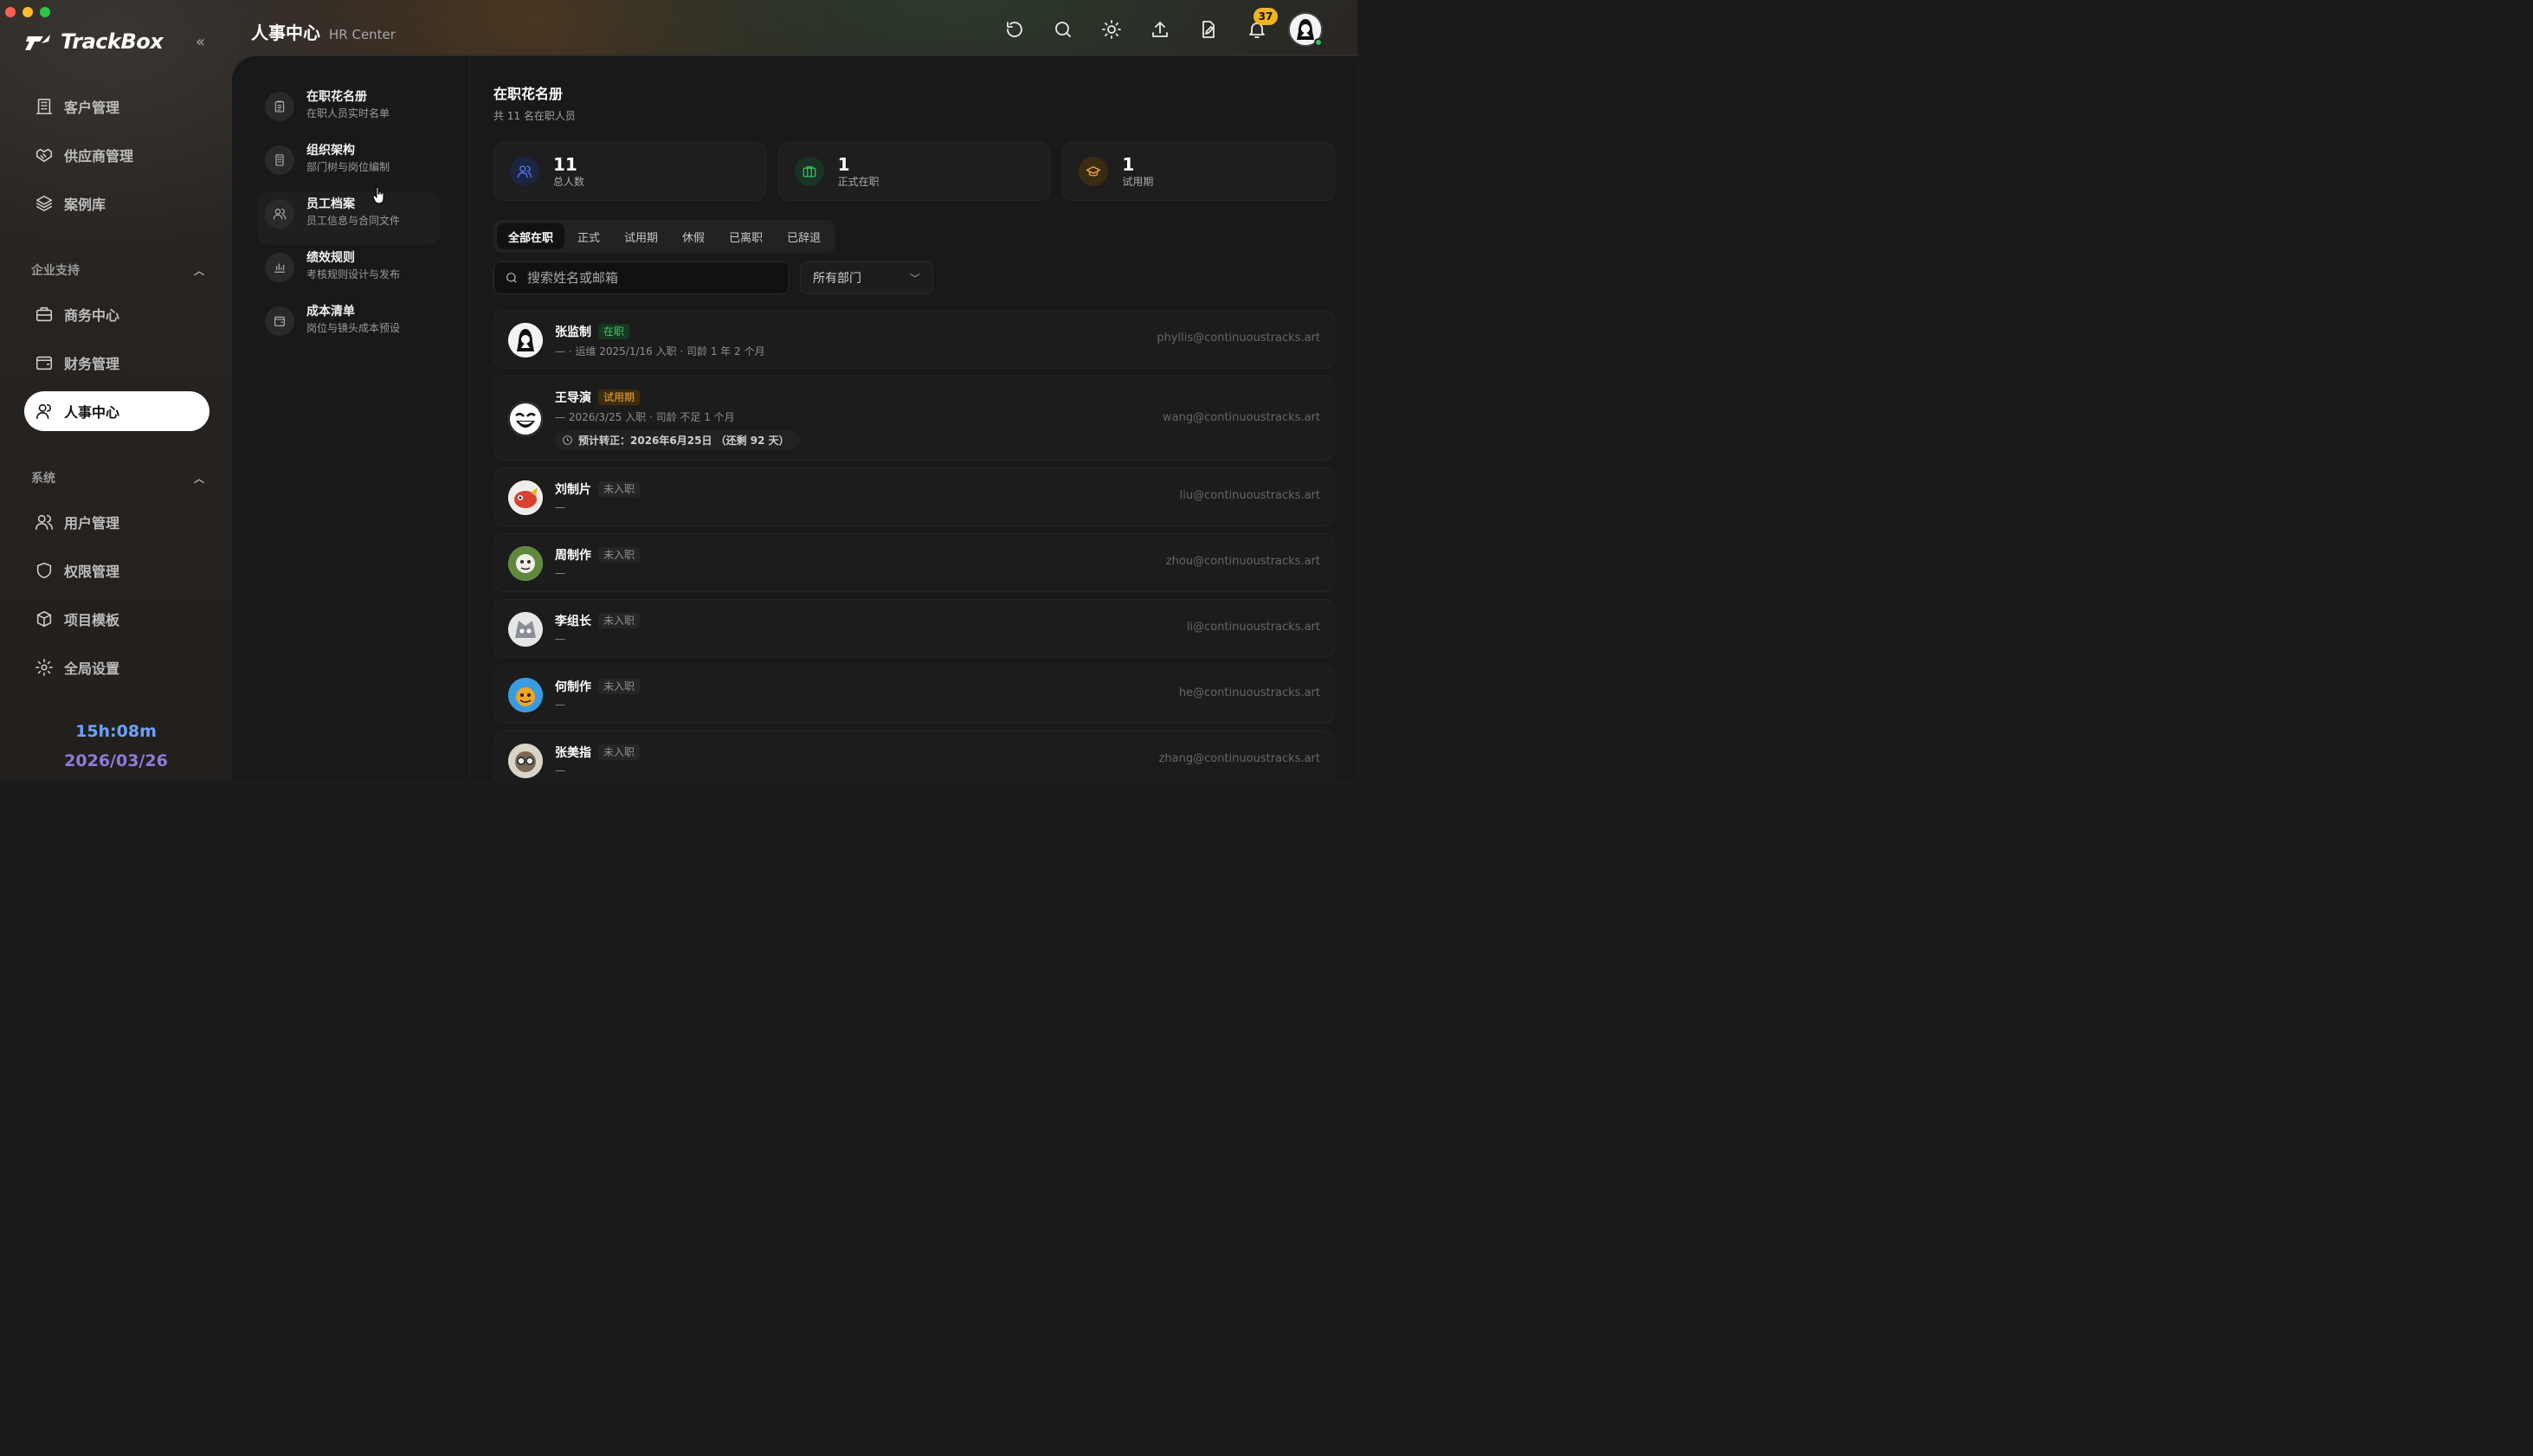 The width and height of the screenshot is (2533, 1456). What do you see at coordinates (44, 619) in the screenshot?
I see `cube-icon` at bounding box center [44, 619].